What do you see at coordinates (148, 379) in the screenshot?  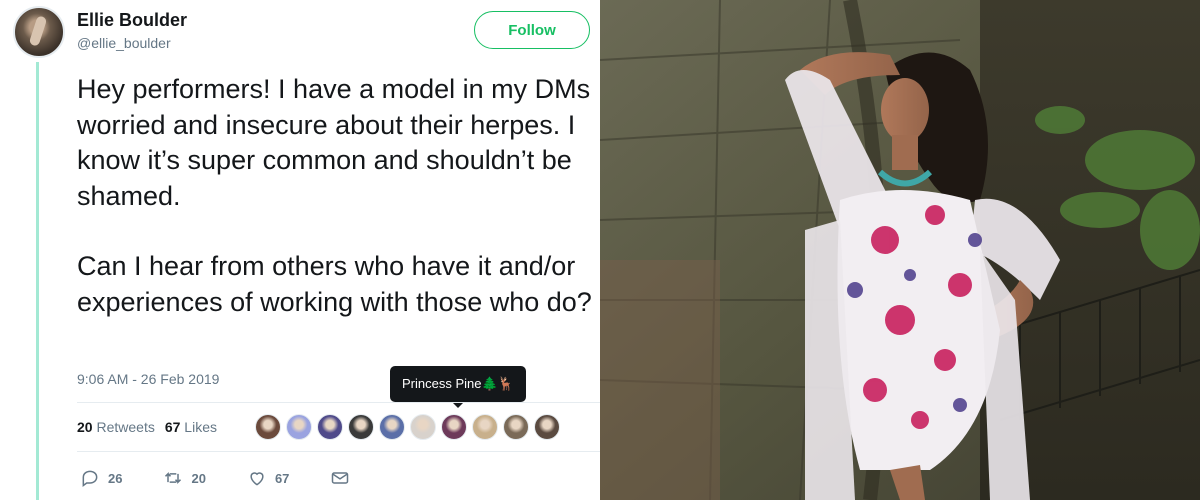 I see `timestamp: 9:06 AM - 26 Feb 2019` at bounding box center [148, 379].